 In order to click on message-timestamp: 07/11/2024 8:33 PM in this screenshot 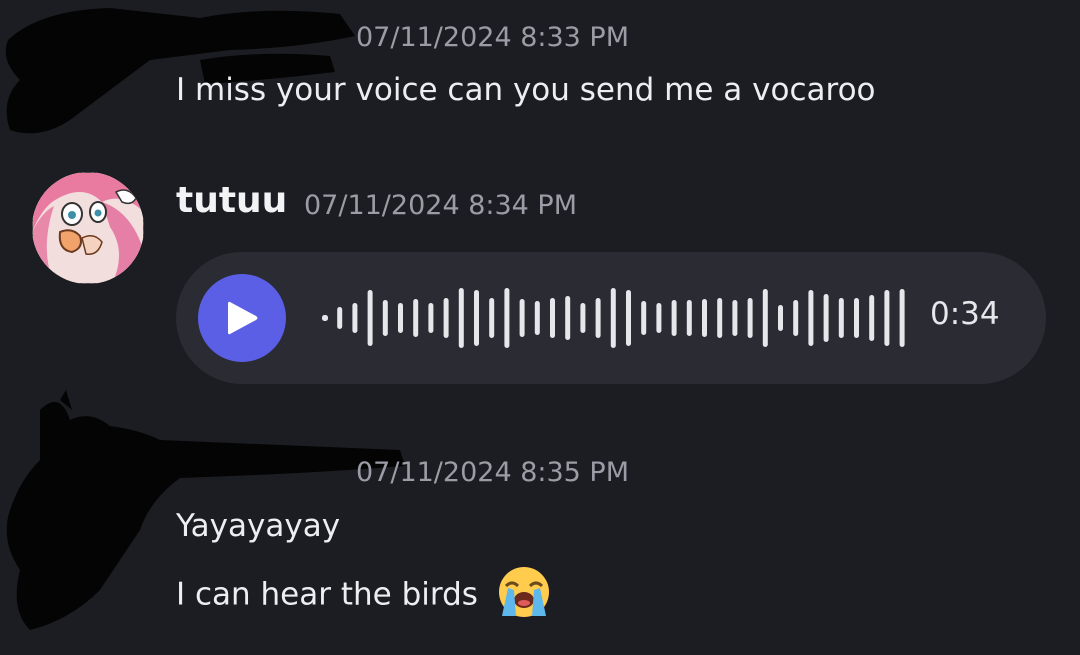, I will do `click(492, 37)`.